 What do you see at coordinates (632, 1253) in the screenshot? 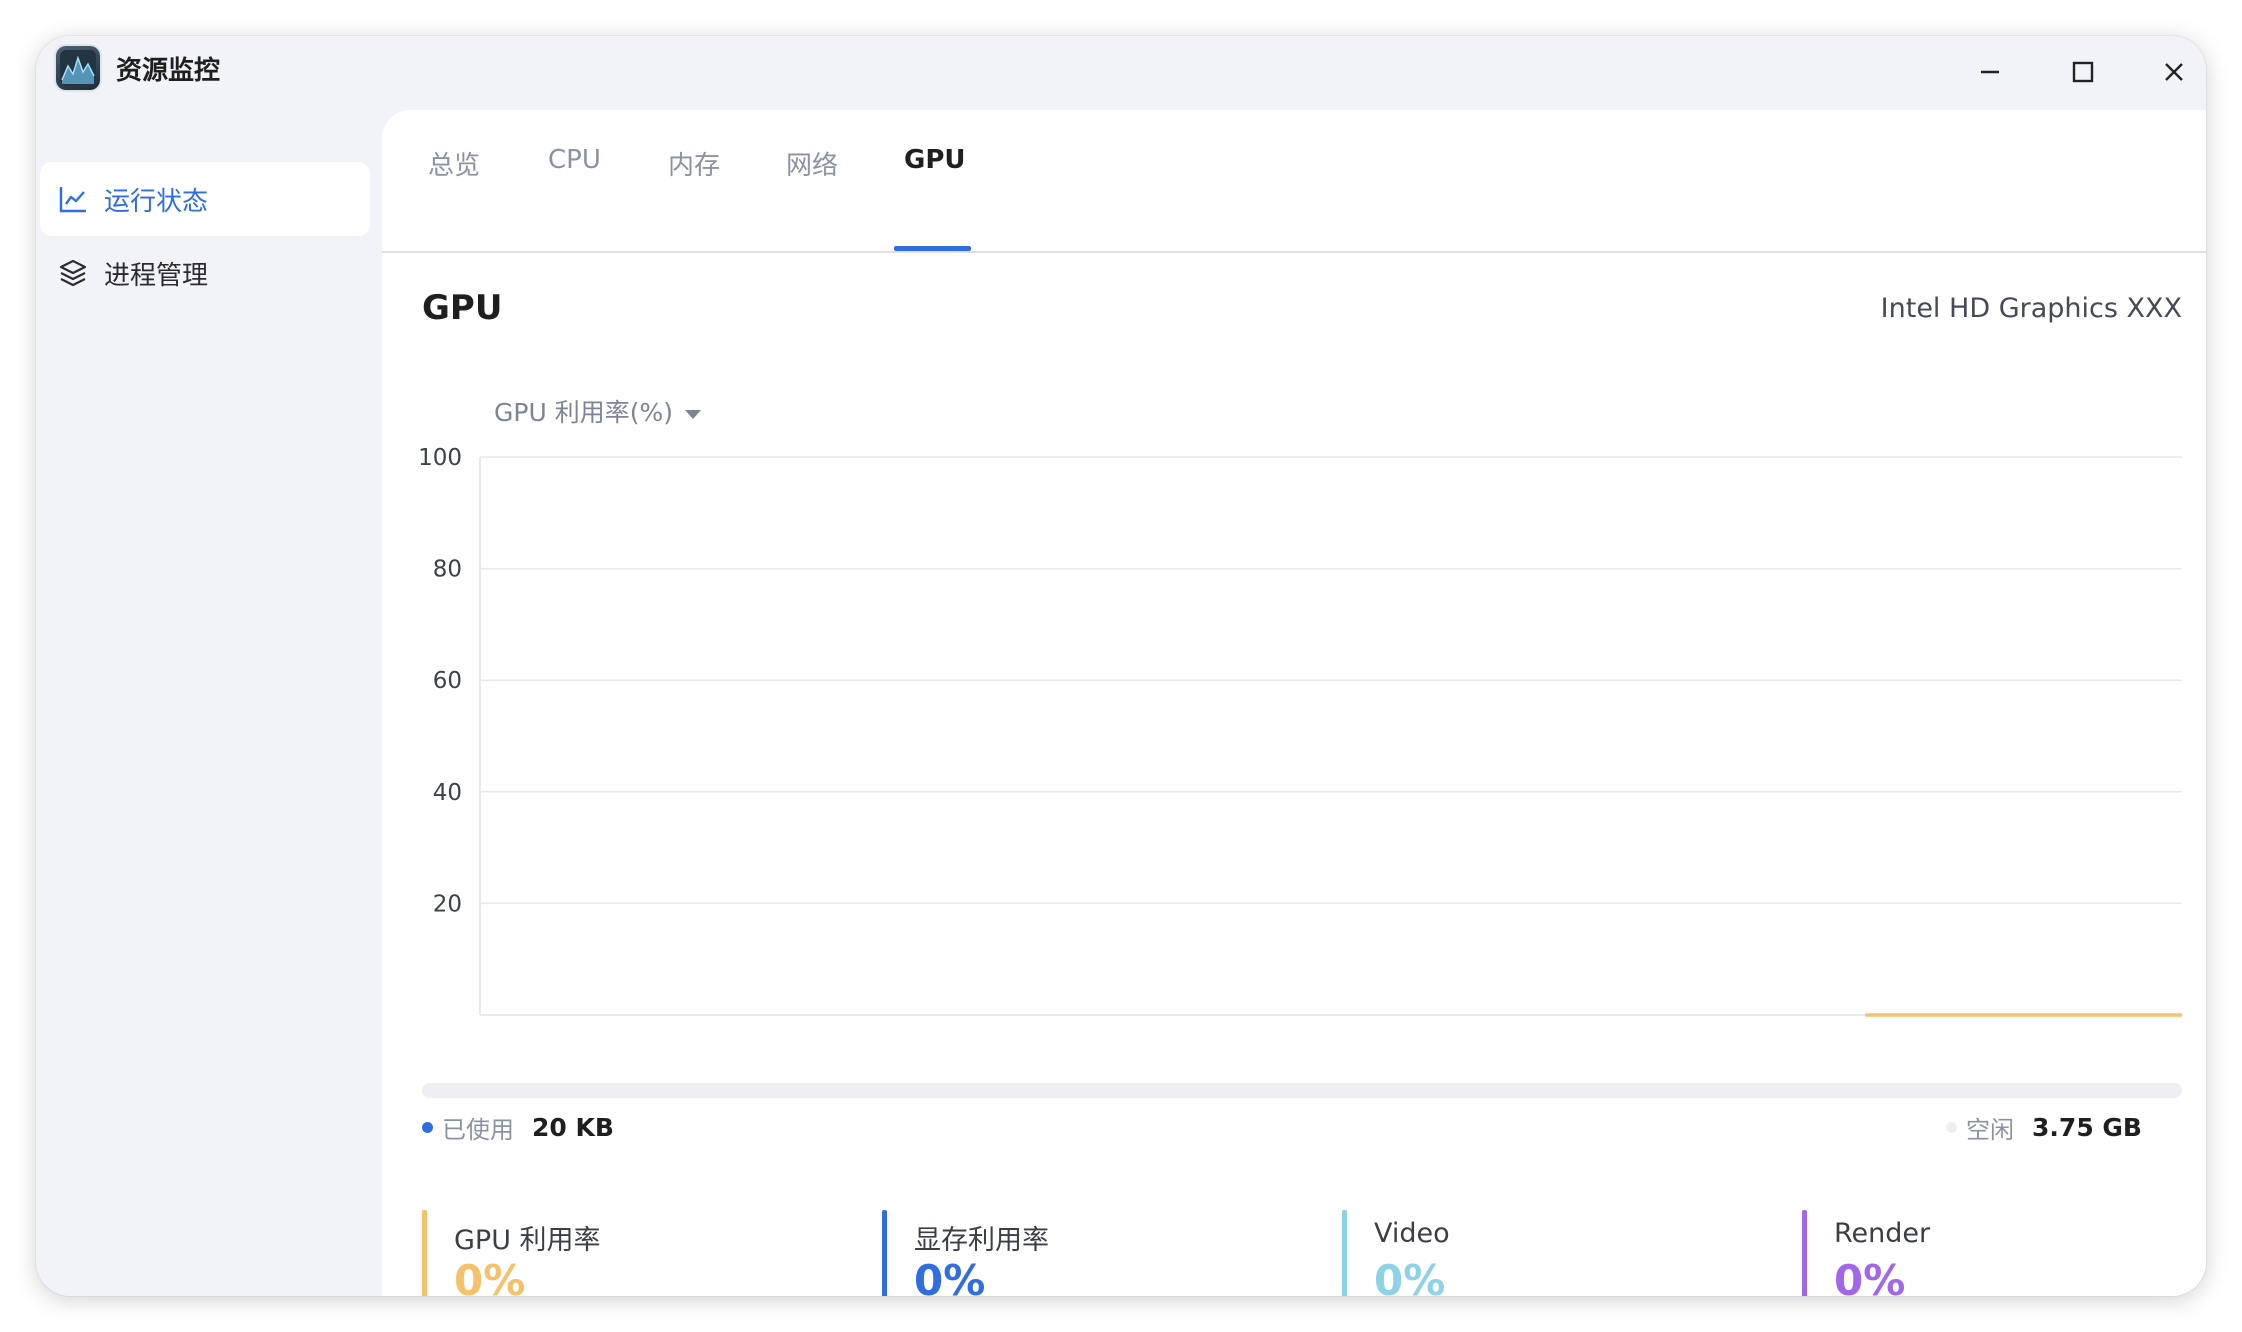
I see `stat-gpu-usage: GPU 利用率 0%` at bounding box center [632, 1253].